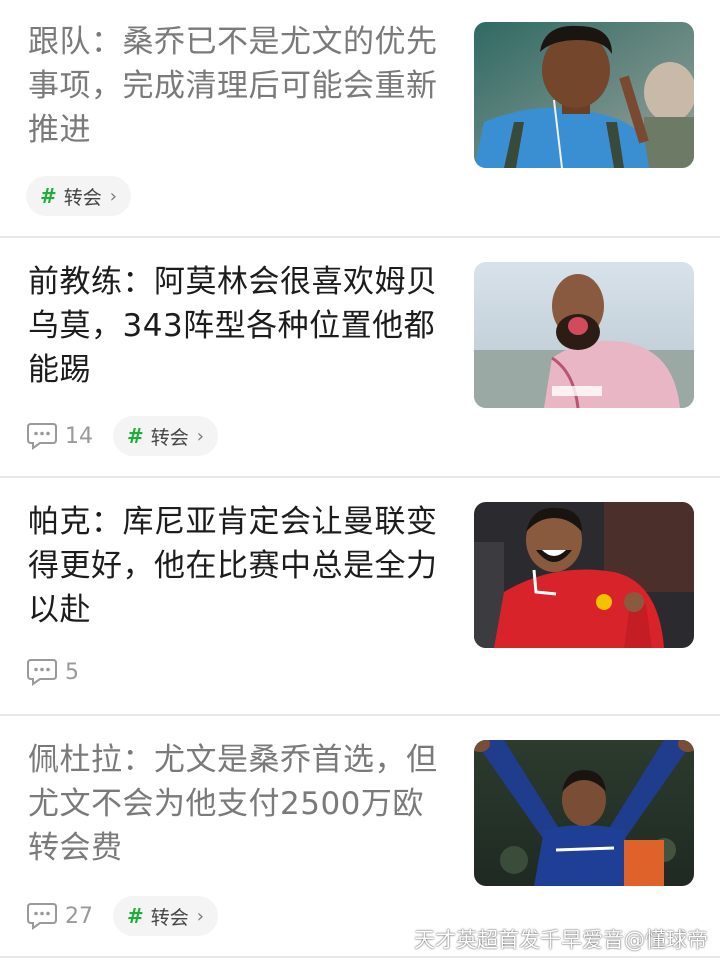  Describe the element at coordinates (237, 804) in the screenshot. I see `news-title: 佩杜拉：尤文是桑乔首选，但尤文不会为他支付2500万欧转会费` at that location.